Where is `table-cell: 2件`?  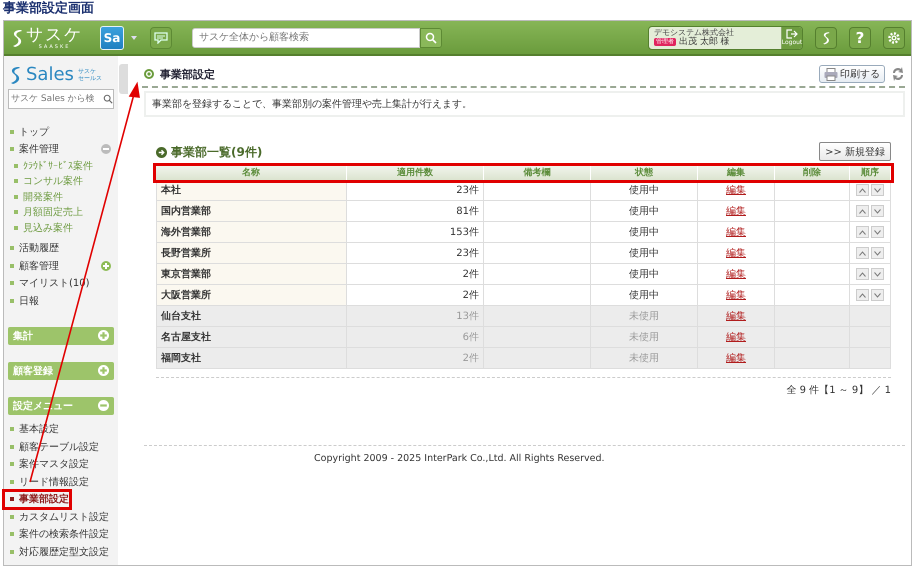 table-cell: 2件 is located at coordinates (415, 274).